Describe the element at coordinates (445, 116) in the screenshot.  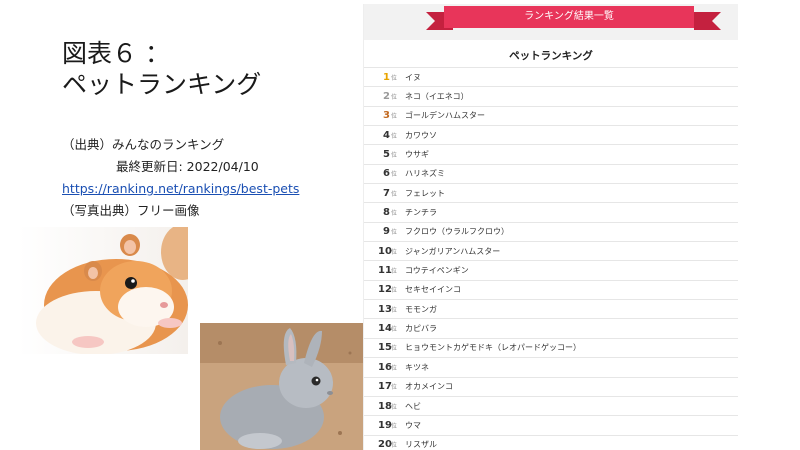
I see `rank-name: ゴールデンハムスター` at that location.